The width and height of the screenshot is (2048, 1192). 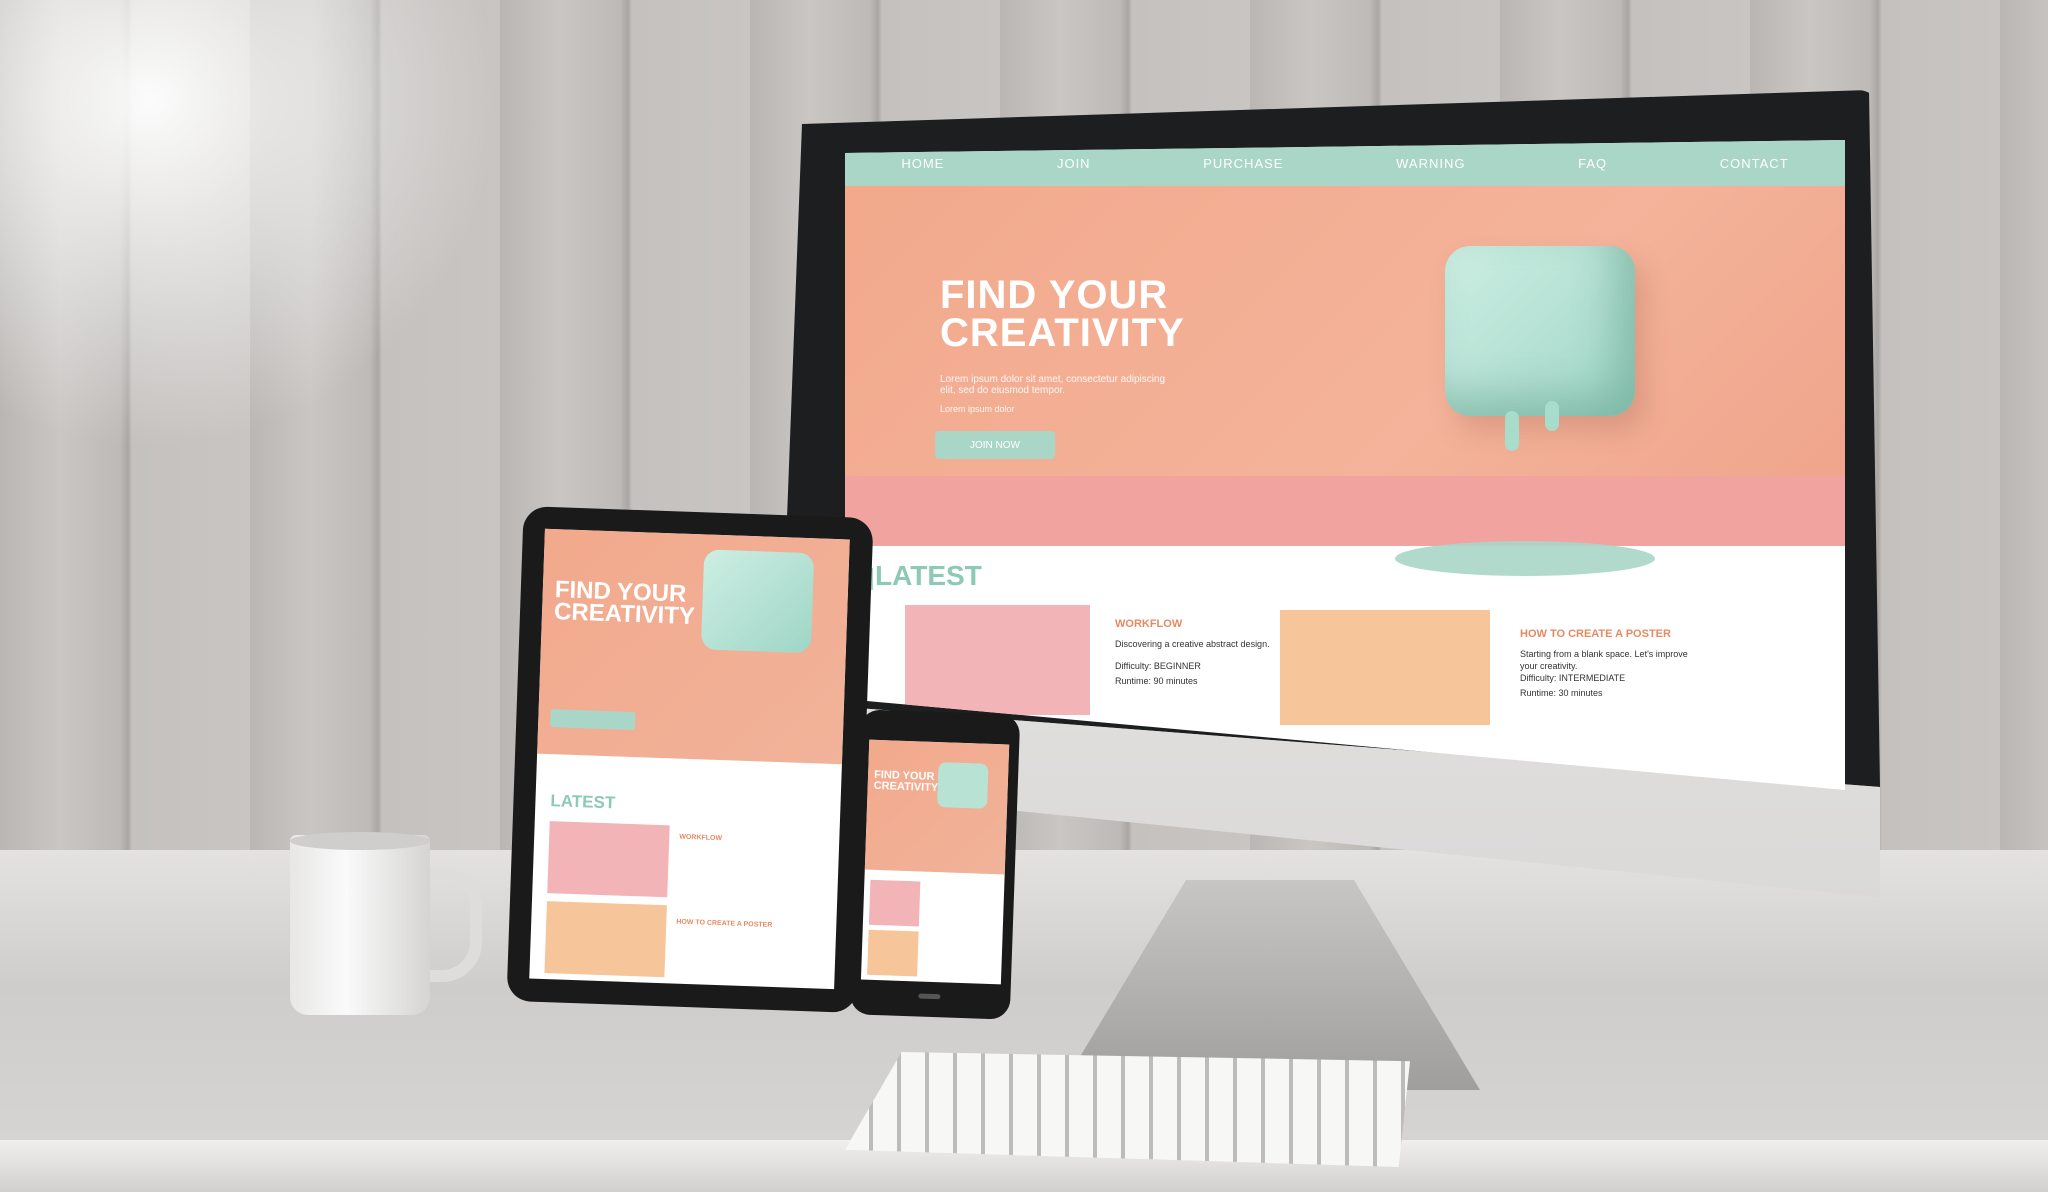 What do you see at coordinates (1127, 1109) in the screenshot?
I see `wireless-keyboard` at bounding box center [1127, 1109].